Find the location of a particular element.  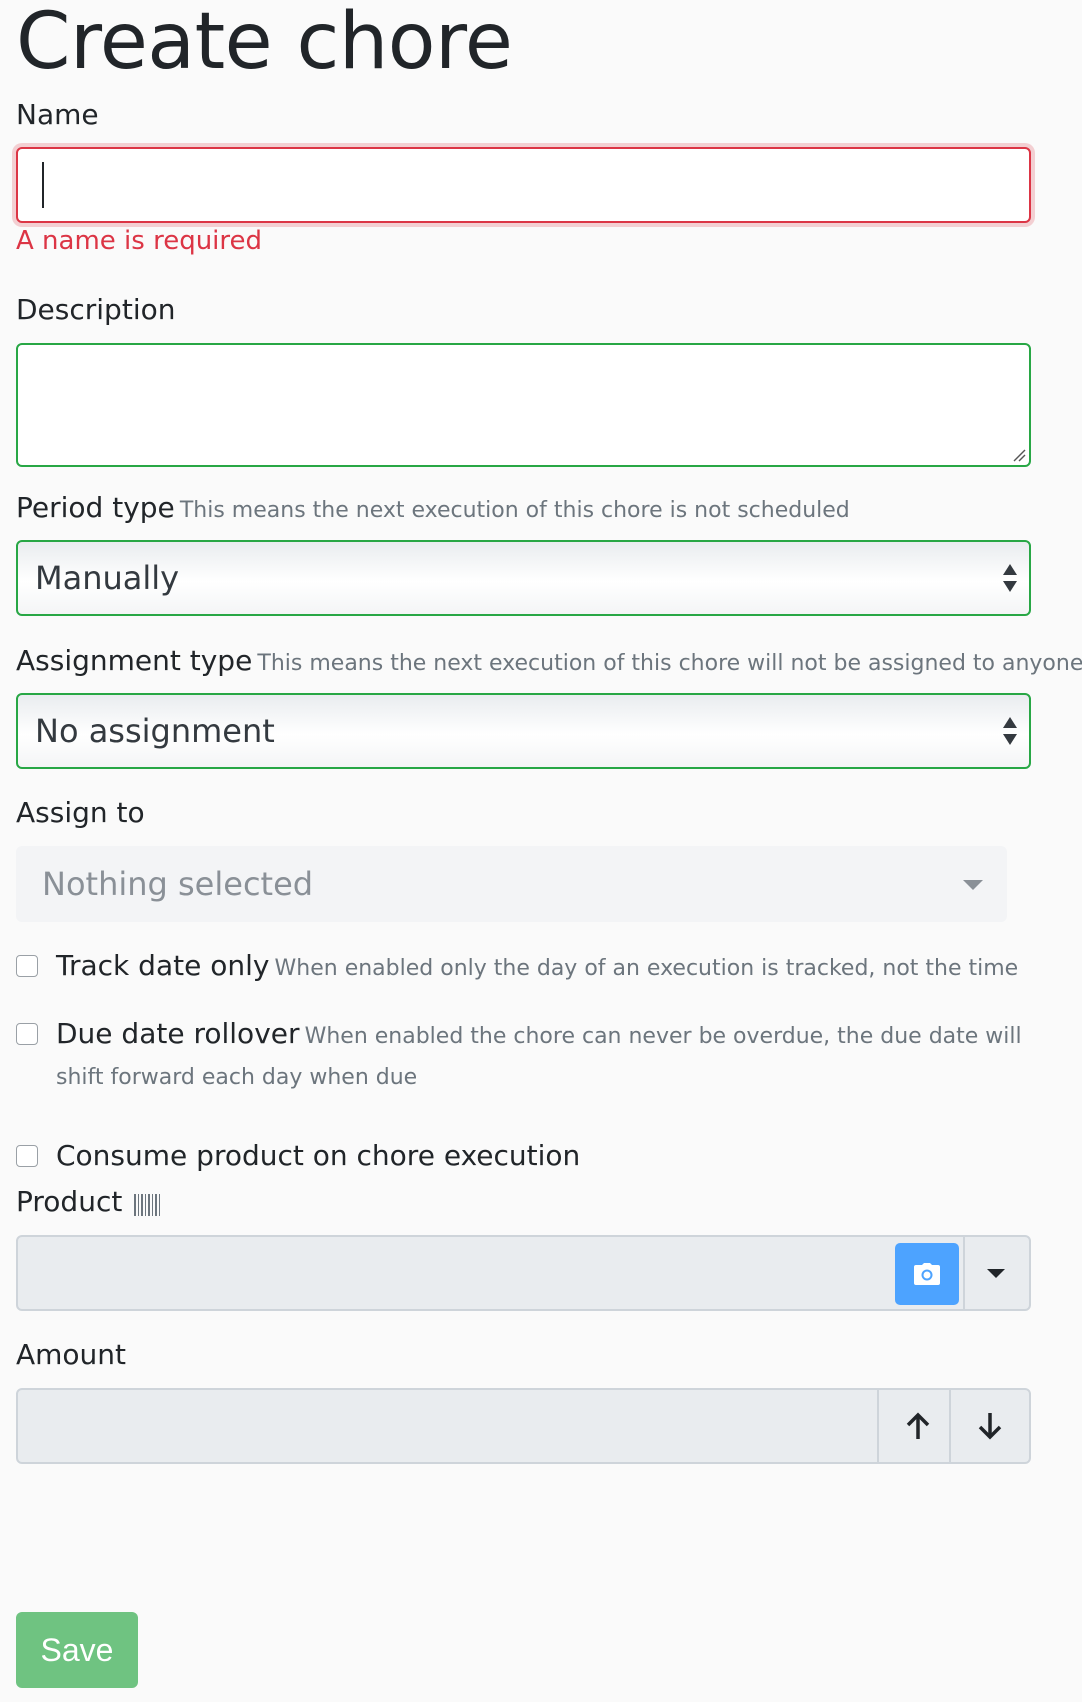

assignment-type-selected-value: No assignment is located at coordinates (155, 731).